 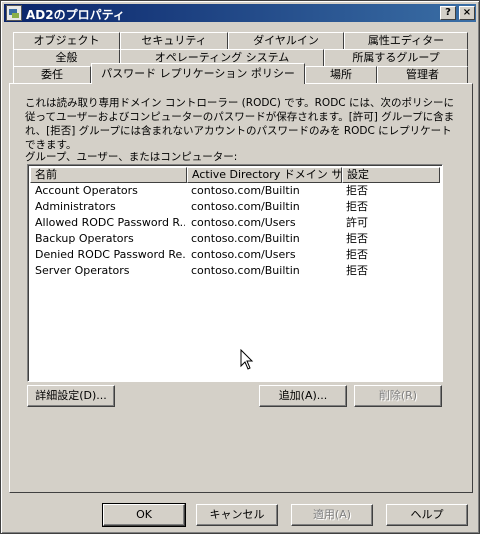 I want to click on table-row: Administrators contoso.com/Builtin 拒否, so click(x=235, y=207).